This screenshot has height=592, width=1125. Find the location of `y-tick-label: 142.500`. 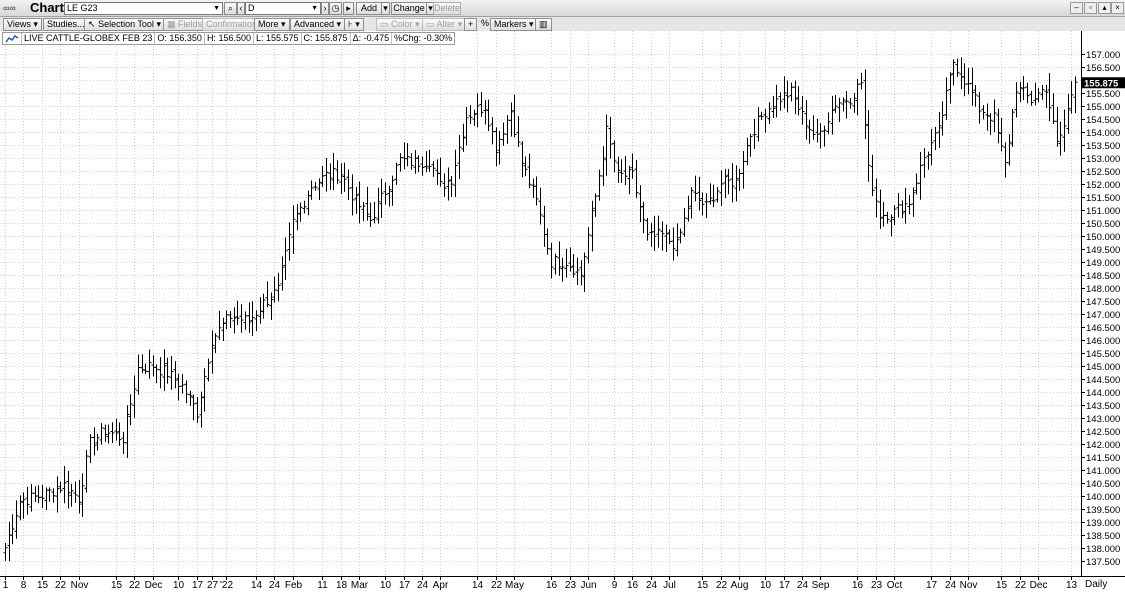

y-tick-label: 142.500 is located at coordinates (1103, 432).